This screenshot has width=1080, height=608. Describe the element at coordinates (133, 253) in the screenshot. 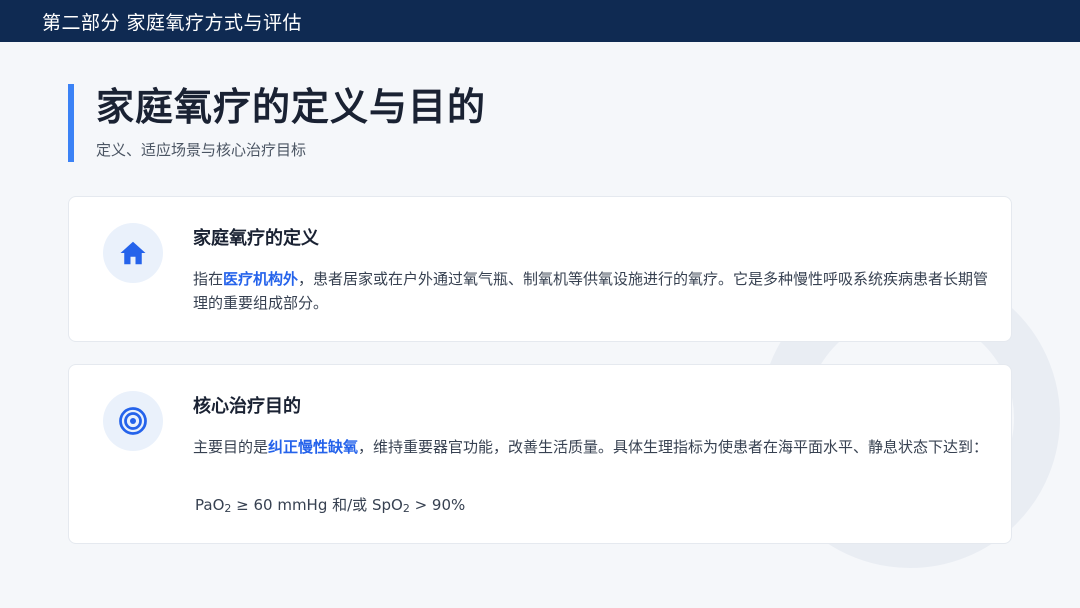

I see `home-icon` at that location.